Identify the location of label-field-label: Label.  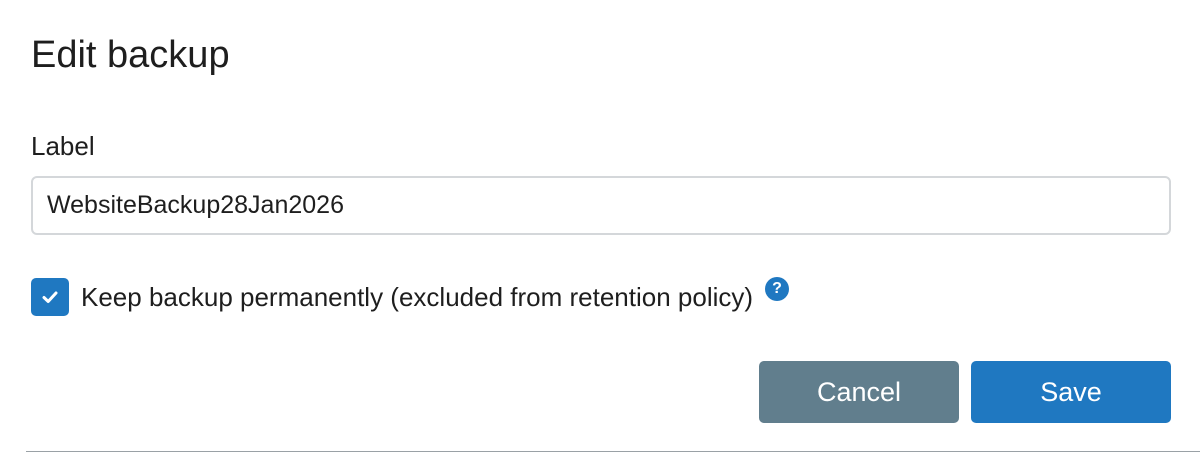
(63, 146).